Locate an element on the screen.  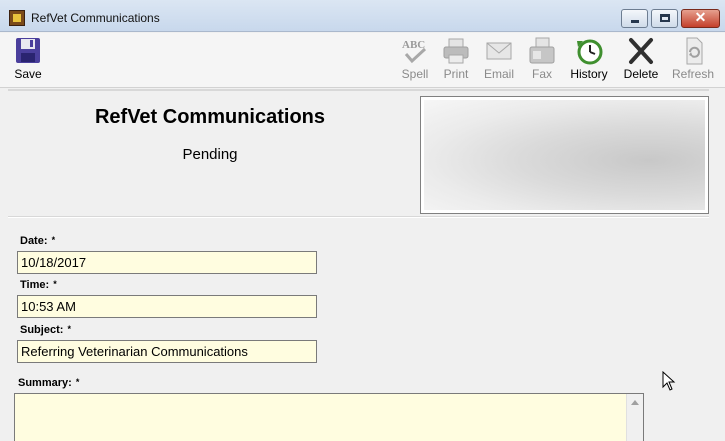
history-clock-icon is located at coordinates (590, 52).